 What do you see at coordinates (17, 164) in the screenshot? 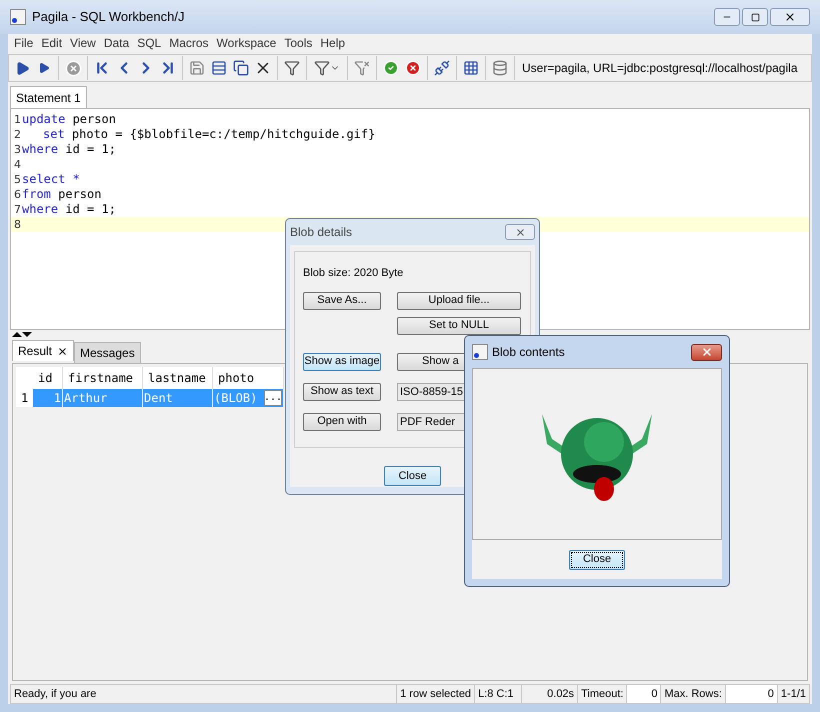
I see `line-number: 4` at bounding box center [17, 164].